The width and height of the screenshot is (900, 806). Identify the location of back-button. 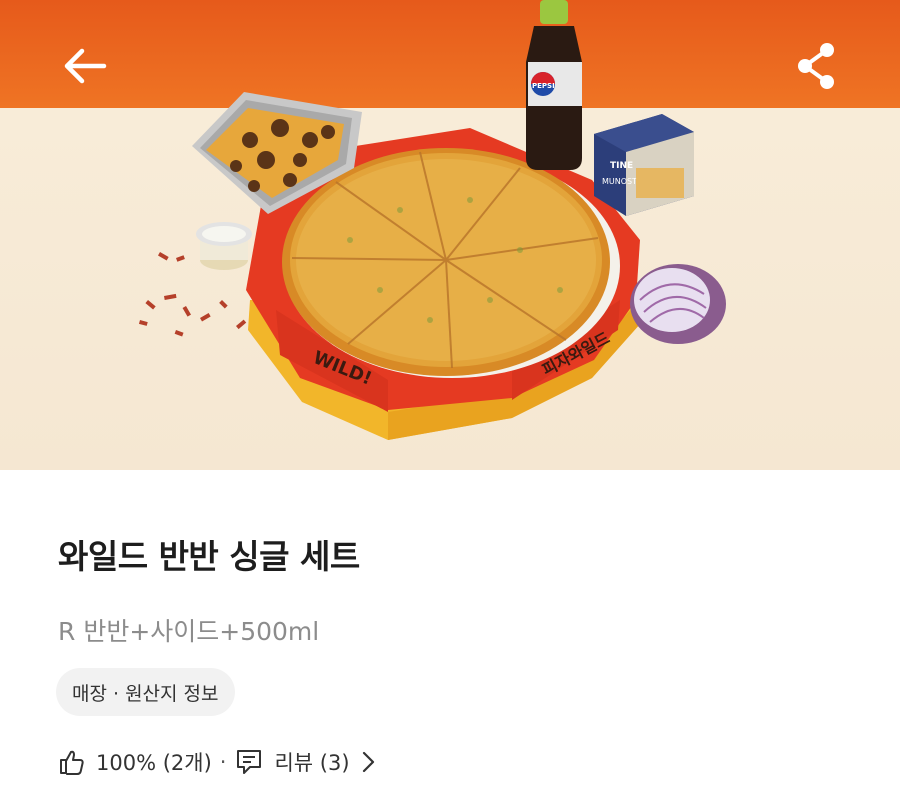
(84, 66).